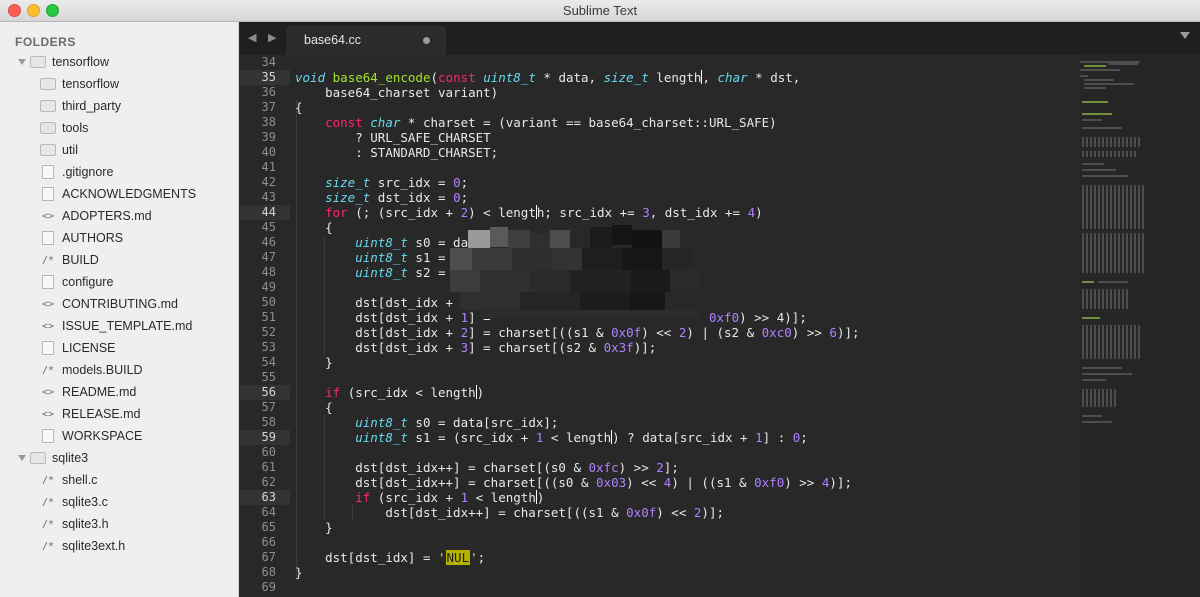 The width and height of the screenshot is (1200, 597). What do you see at coordinates (426, 40) in the screenshot?
I see `unsaved-dot-icon` at bounding box center [426, 40].